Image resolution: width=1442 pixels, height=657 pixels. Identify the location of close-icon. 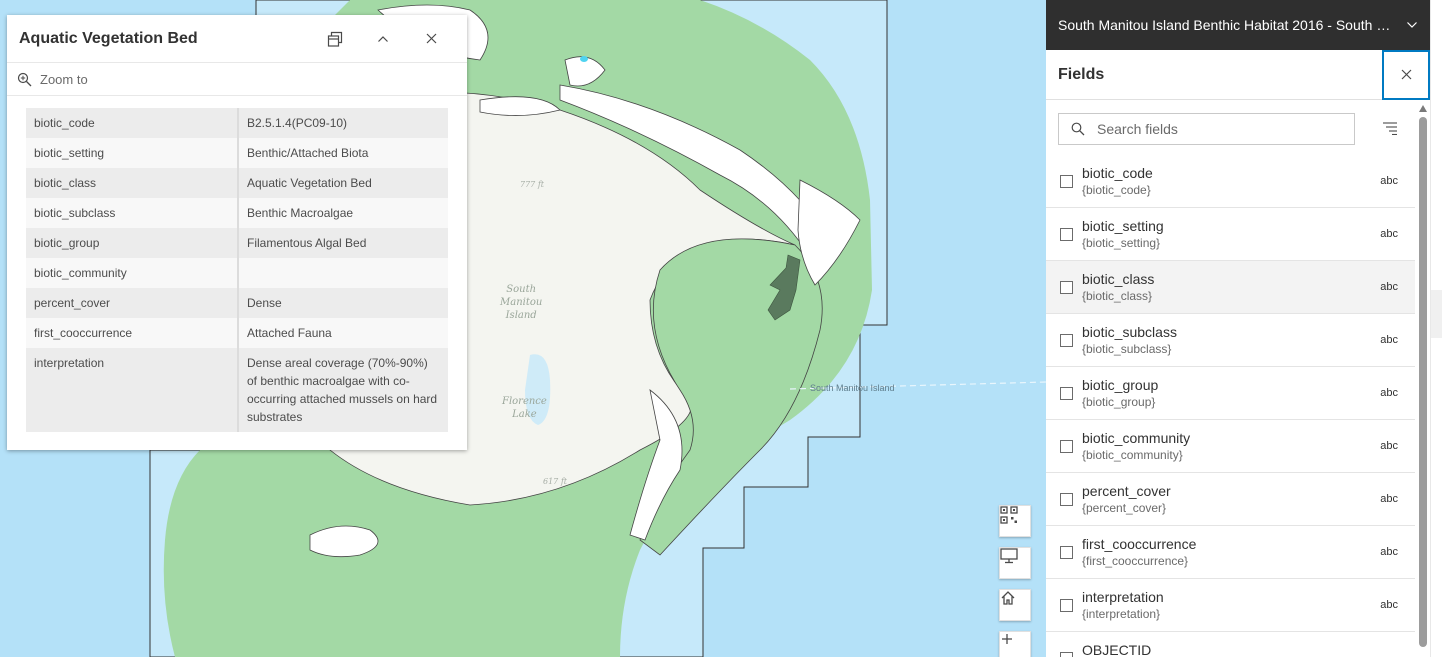
(431, 38).